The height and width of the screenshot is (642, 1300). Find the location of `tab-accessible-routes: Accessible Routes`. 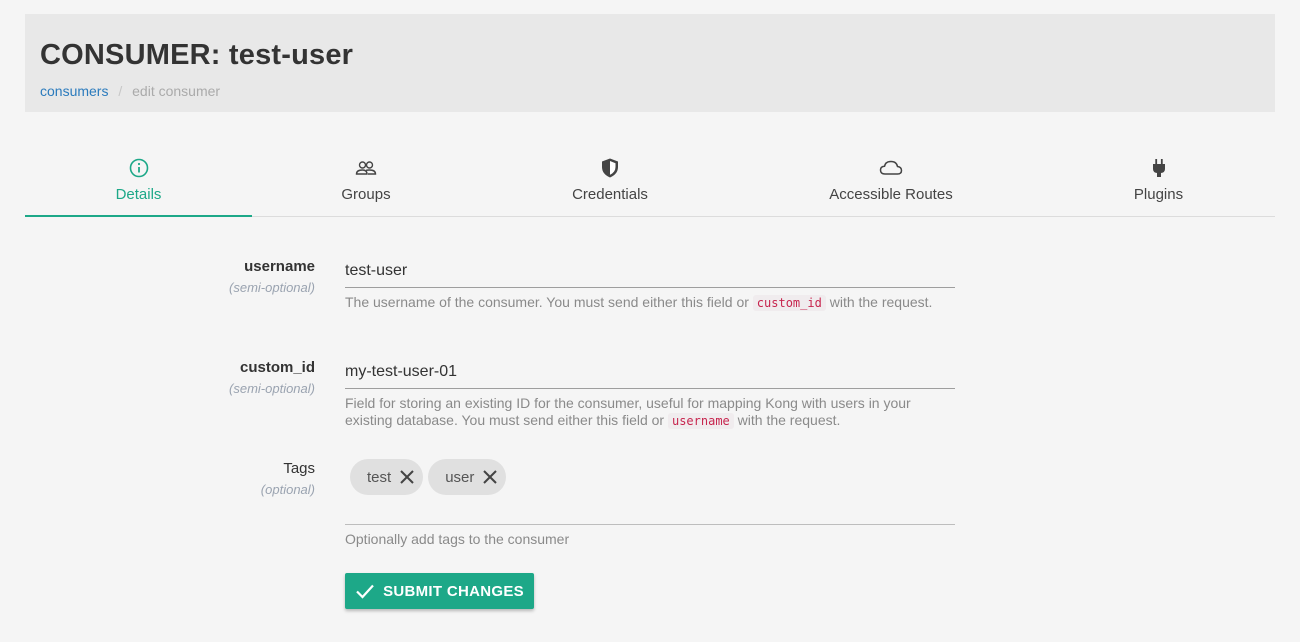

tab-accessible-routes: Accessible Routes is located at coordinates (891, 184).